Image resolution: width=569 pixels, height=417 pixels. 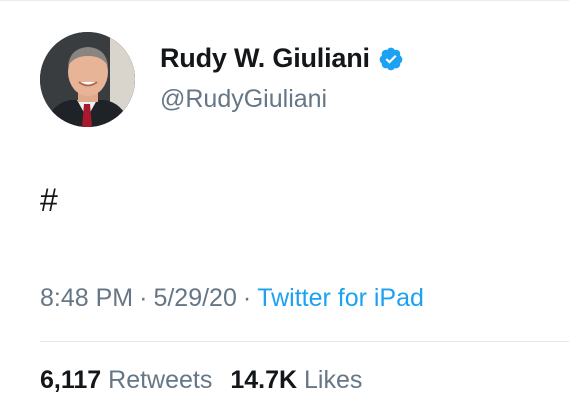 I want to click on avatar, so click(x=87, y=79).